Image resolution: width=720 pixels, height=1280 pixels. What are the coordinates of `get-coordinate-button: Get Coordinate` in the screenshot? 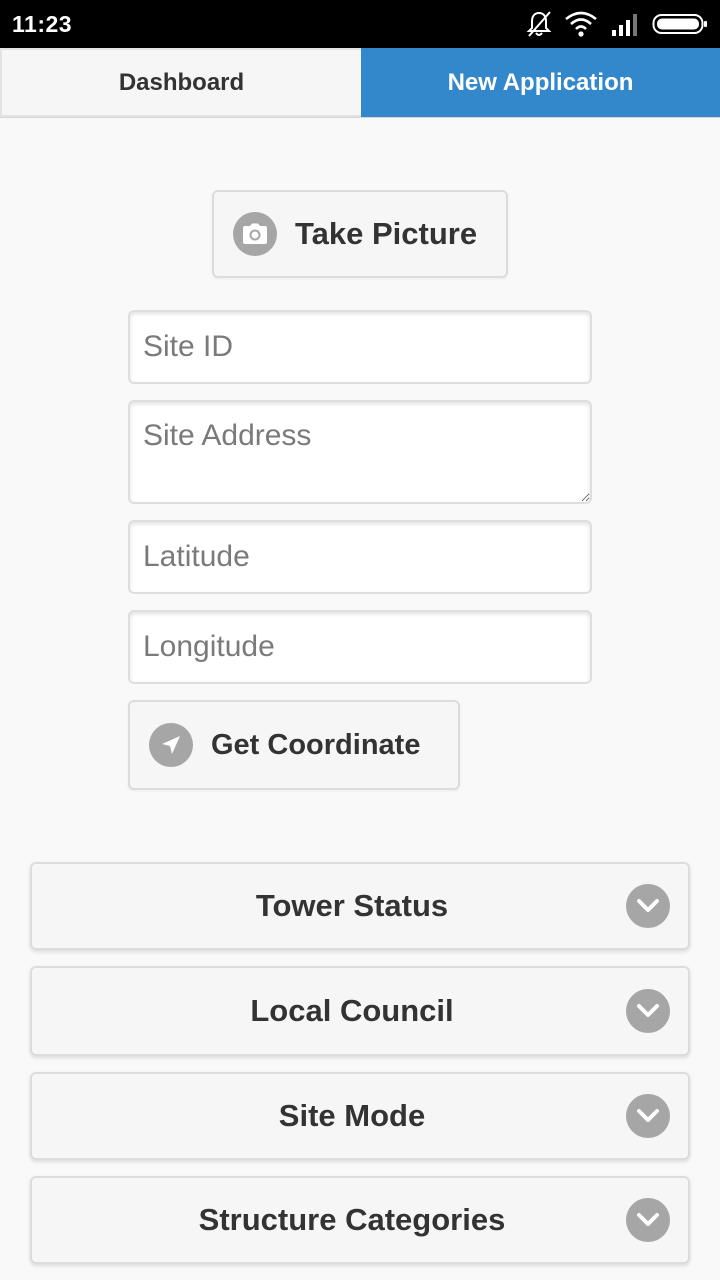 It's located at (294, 745).